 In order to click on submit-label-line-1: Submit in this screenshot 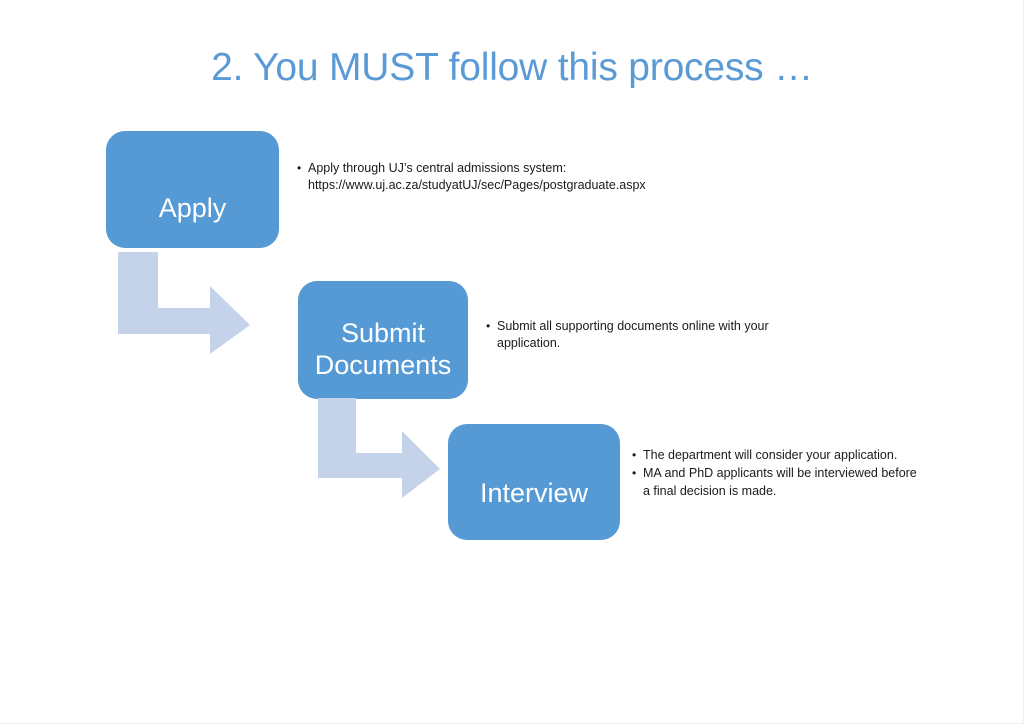, I will do `click(383, 333)`.